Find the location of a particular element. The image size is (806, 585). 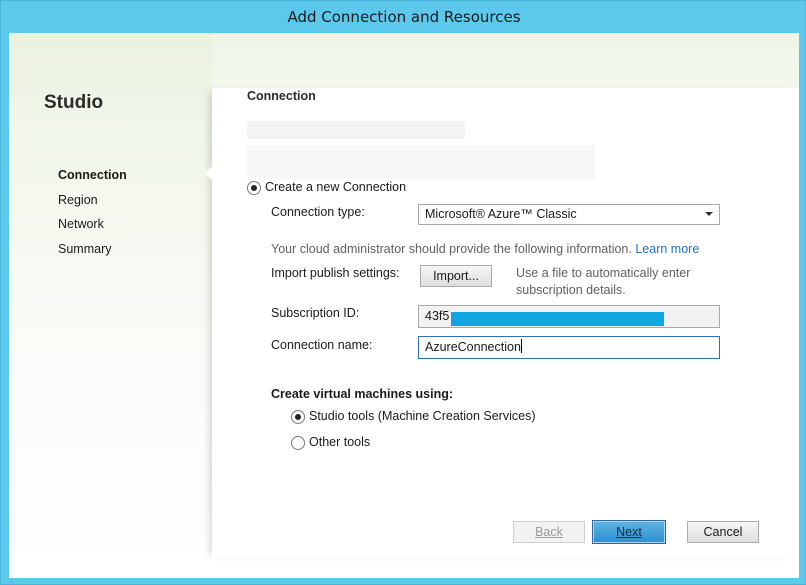

create-vms-heading: Create virtual machines using: is located at coordinates (362, 394).